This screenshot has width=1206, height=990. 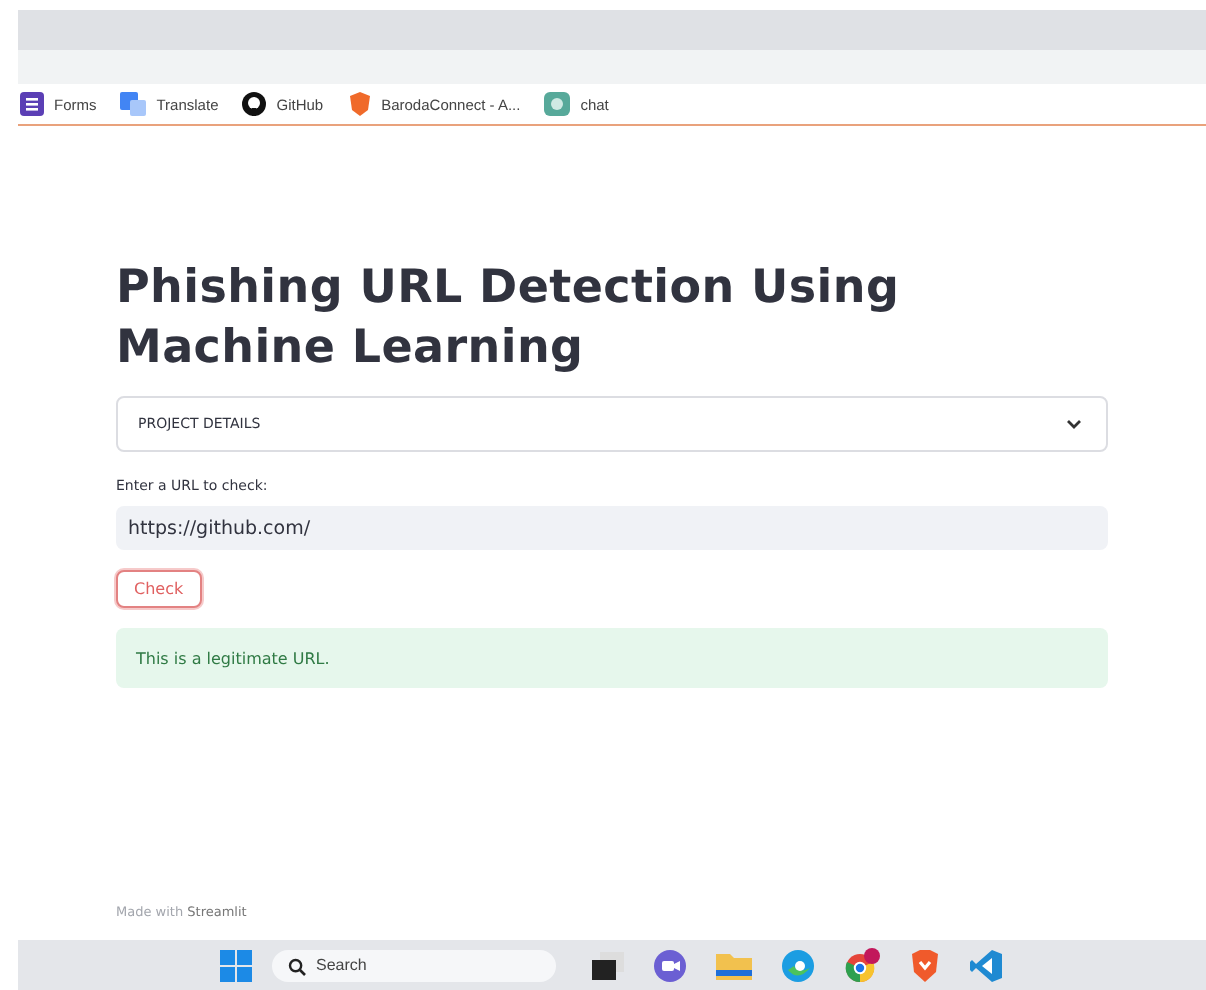 I want to click on chat-icon, so click(x=557, y=104).